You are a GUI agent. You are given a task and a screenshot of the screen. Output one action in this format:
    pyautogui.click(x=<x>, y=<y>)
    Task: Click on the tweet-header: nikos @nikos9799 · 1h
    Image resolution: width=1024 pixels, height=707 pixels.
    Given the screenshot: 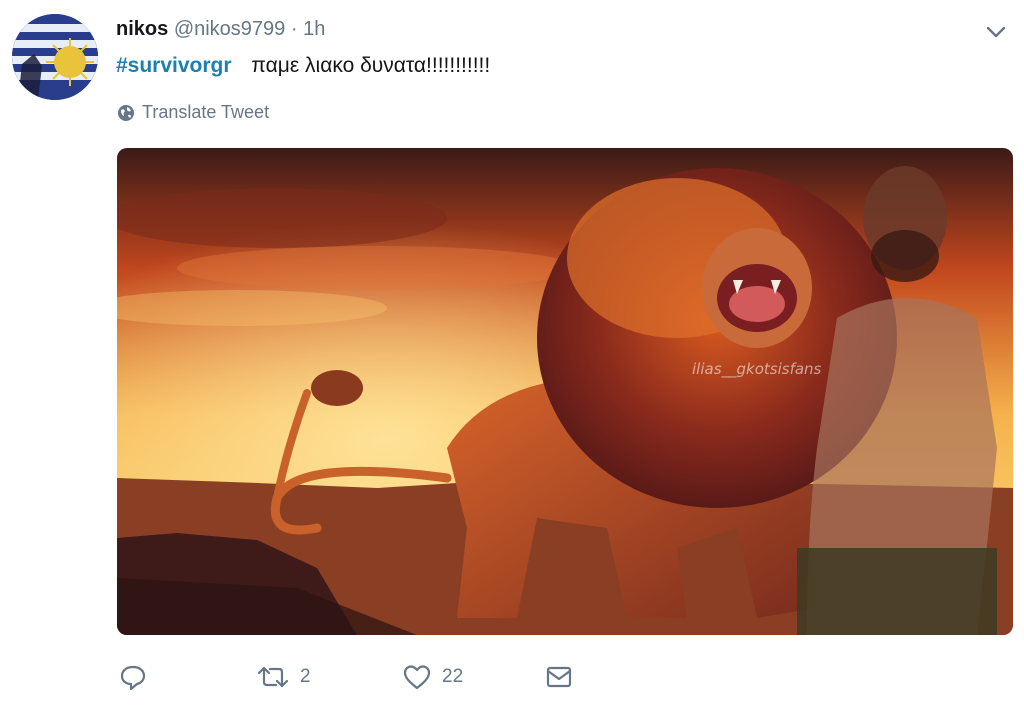 What is the action you would take?
    pyautogui.click(x=220, y=29)
    